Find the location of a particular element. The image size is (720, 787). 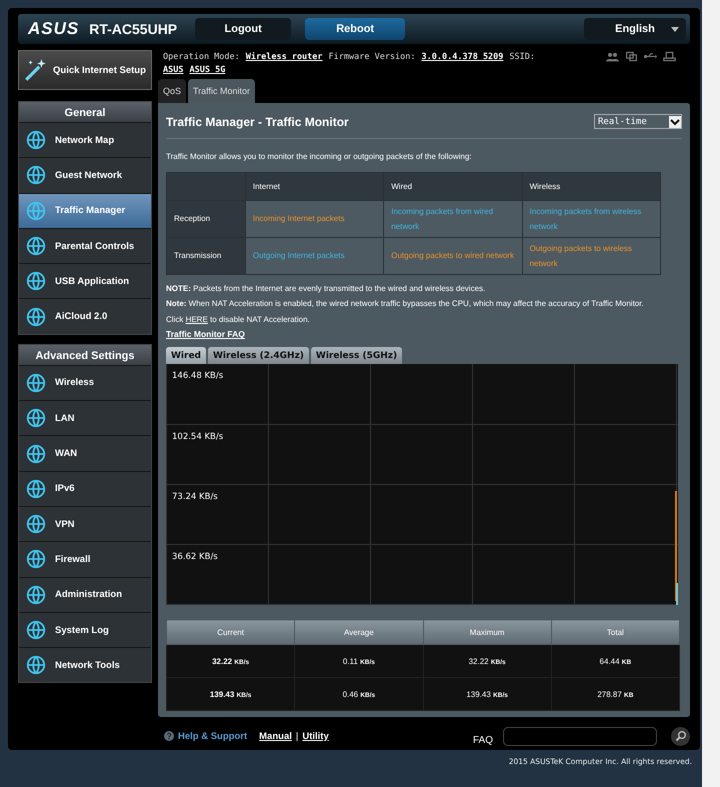

menu-item: WAN is located at coordinates (85, 453).